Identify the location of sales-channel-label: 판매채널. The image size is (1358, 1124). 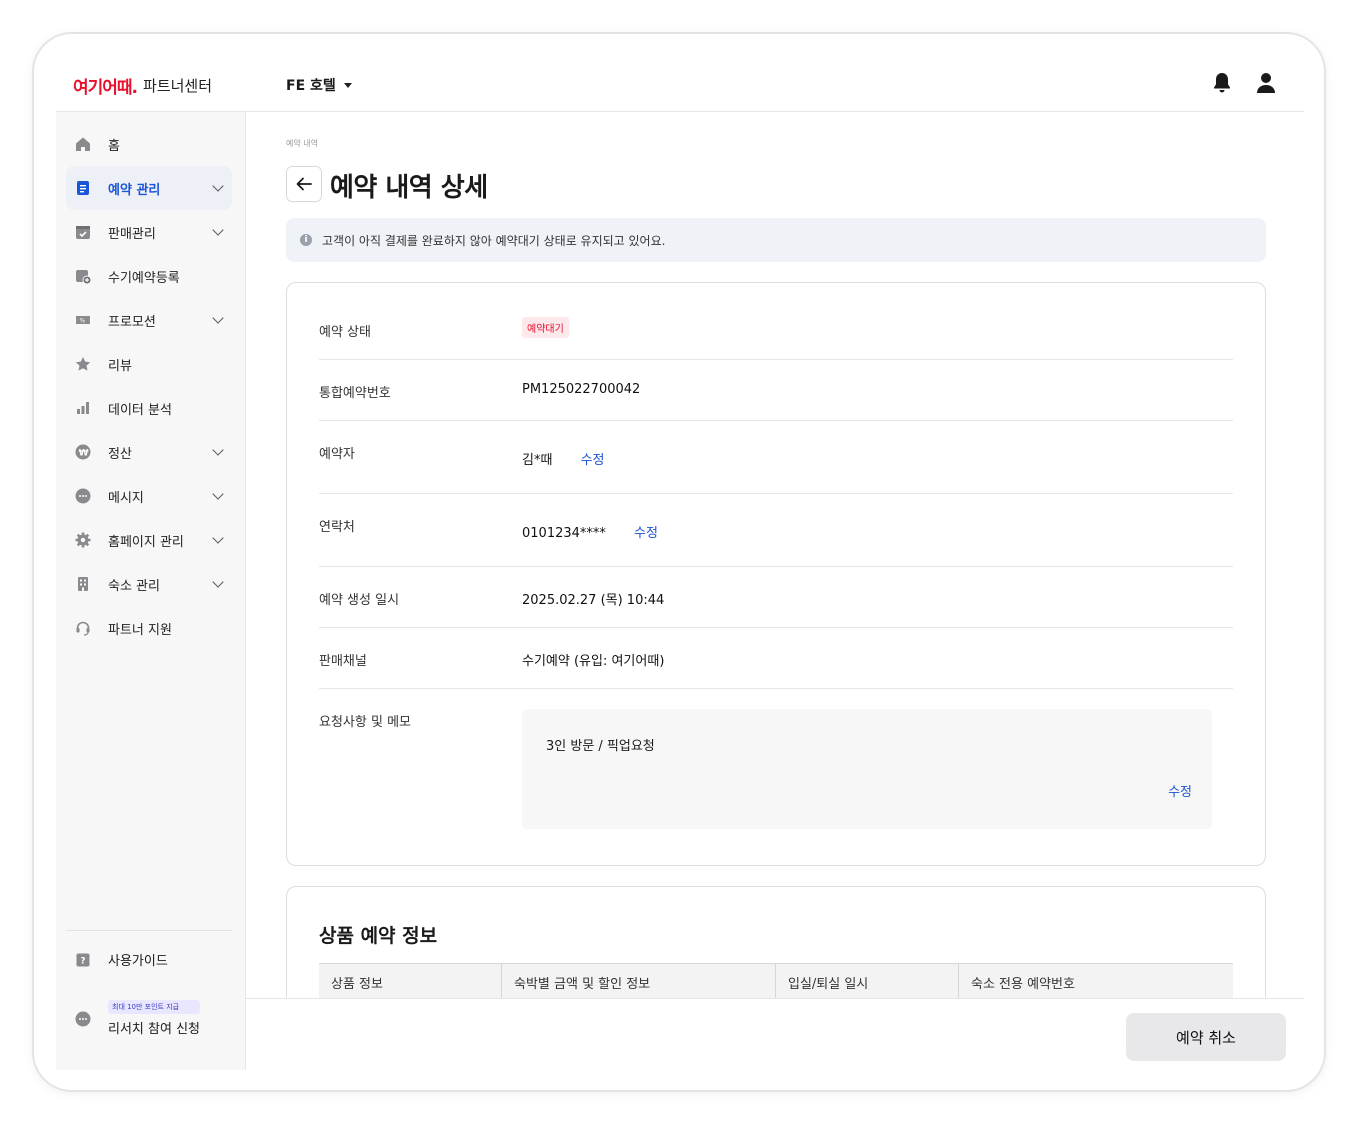
(343, 661).